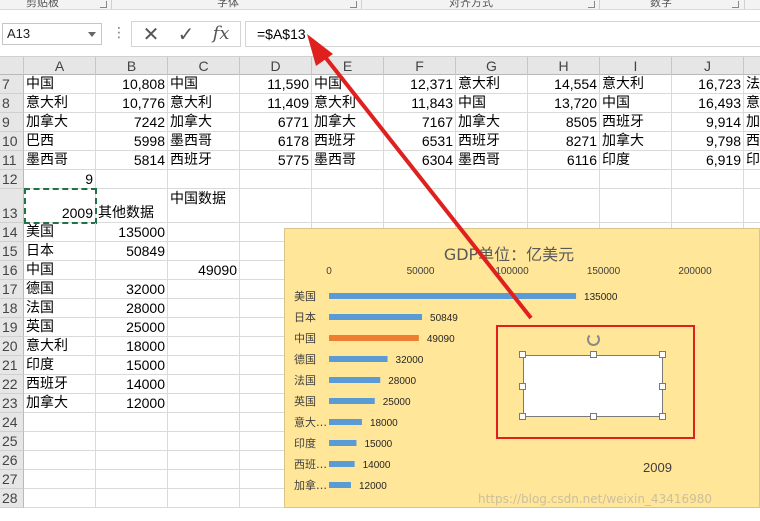  Describe the element at coordinates (60, 346) in the screenshot. I see `cell-a20: 意大利` at that location.